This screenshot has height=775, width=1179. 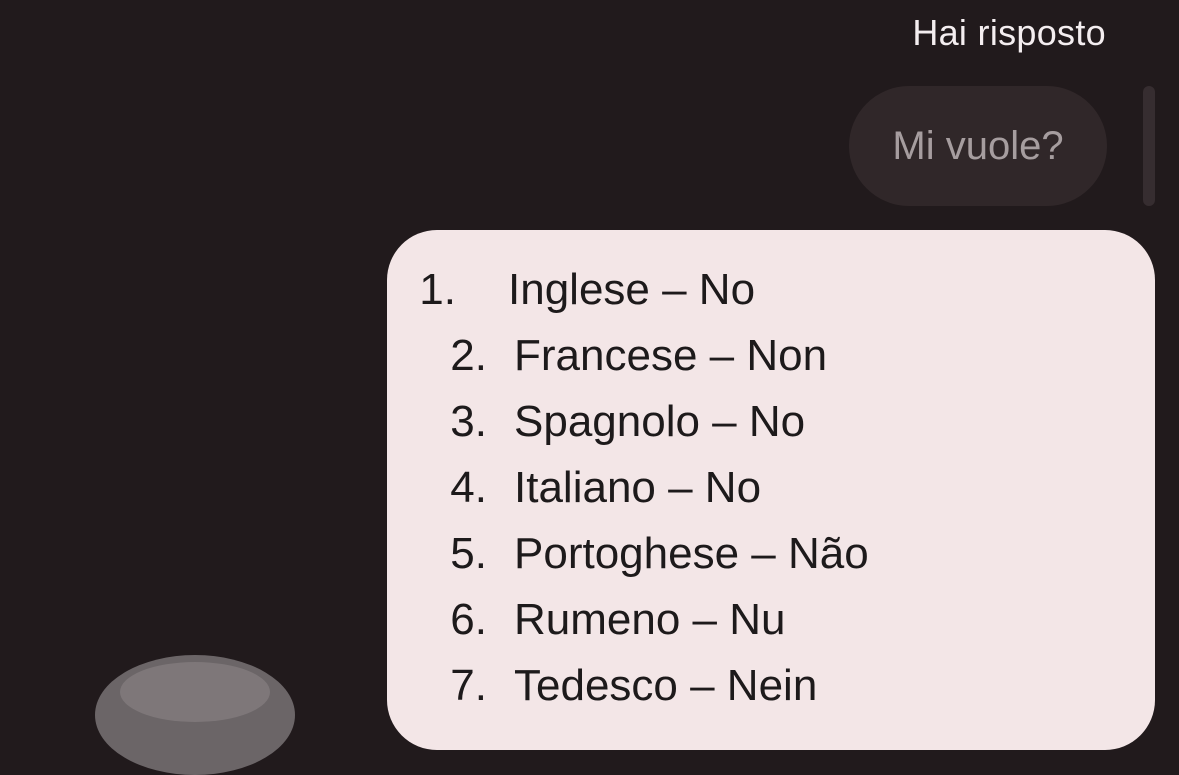 I want to click on list-item: 3. Spagnolo – No, so click(x=771, y=425).